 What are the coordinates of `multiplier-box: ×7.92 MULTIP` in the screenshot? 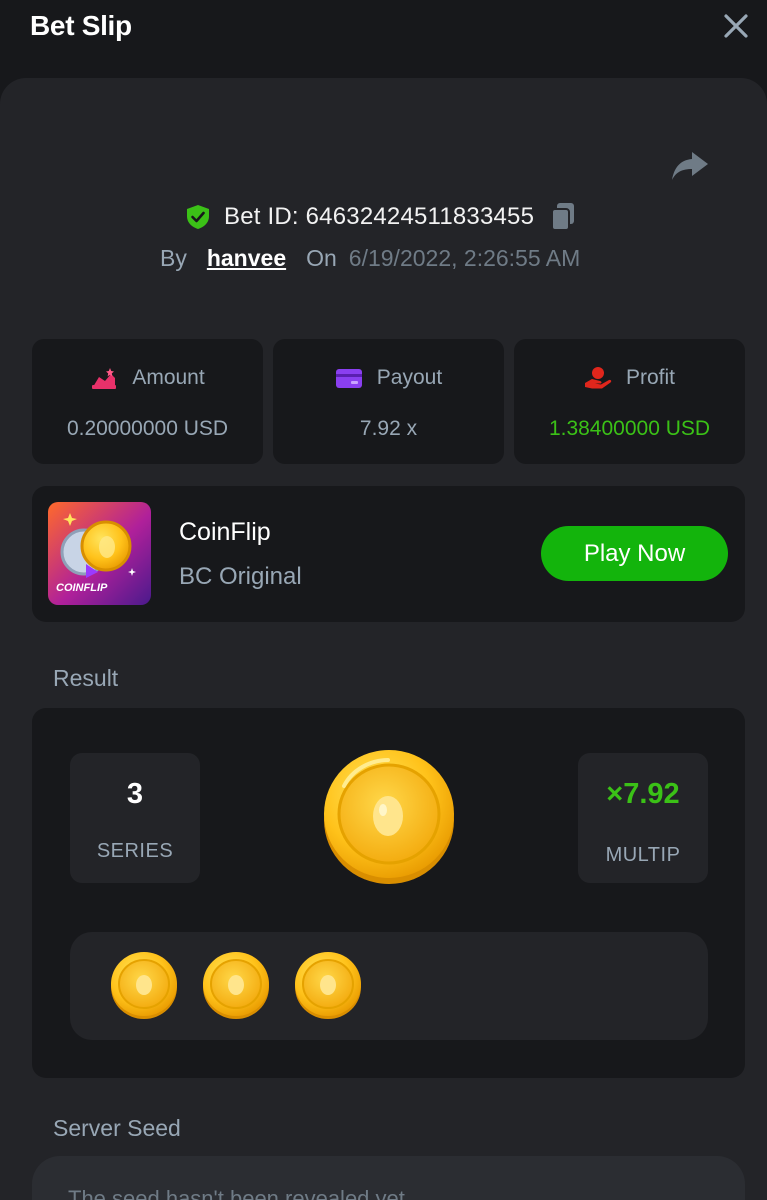 It's located at (643, 818).